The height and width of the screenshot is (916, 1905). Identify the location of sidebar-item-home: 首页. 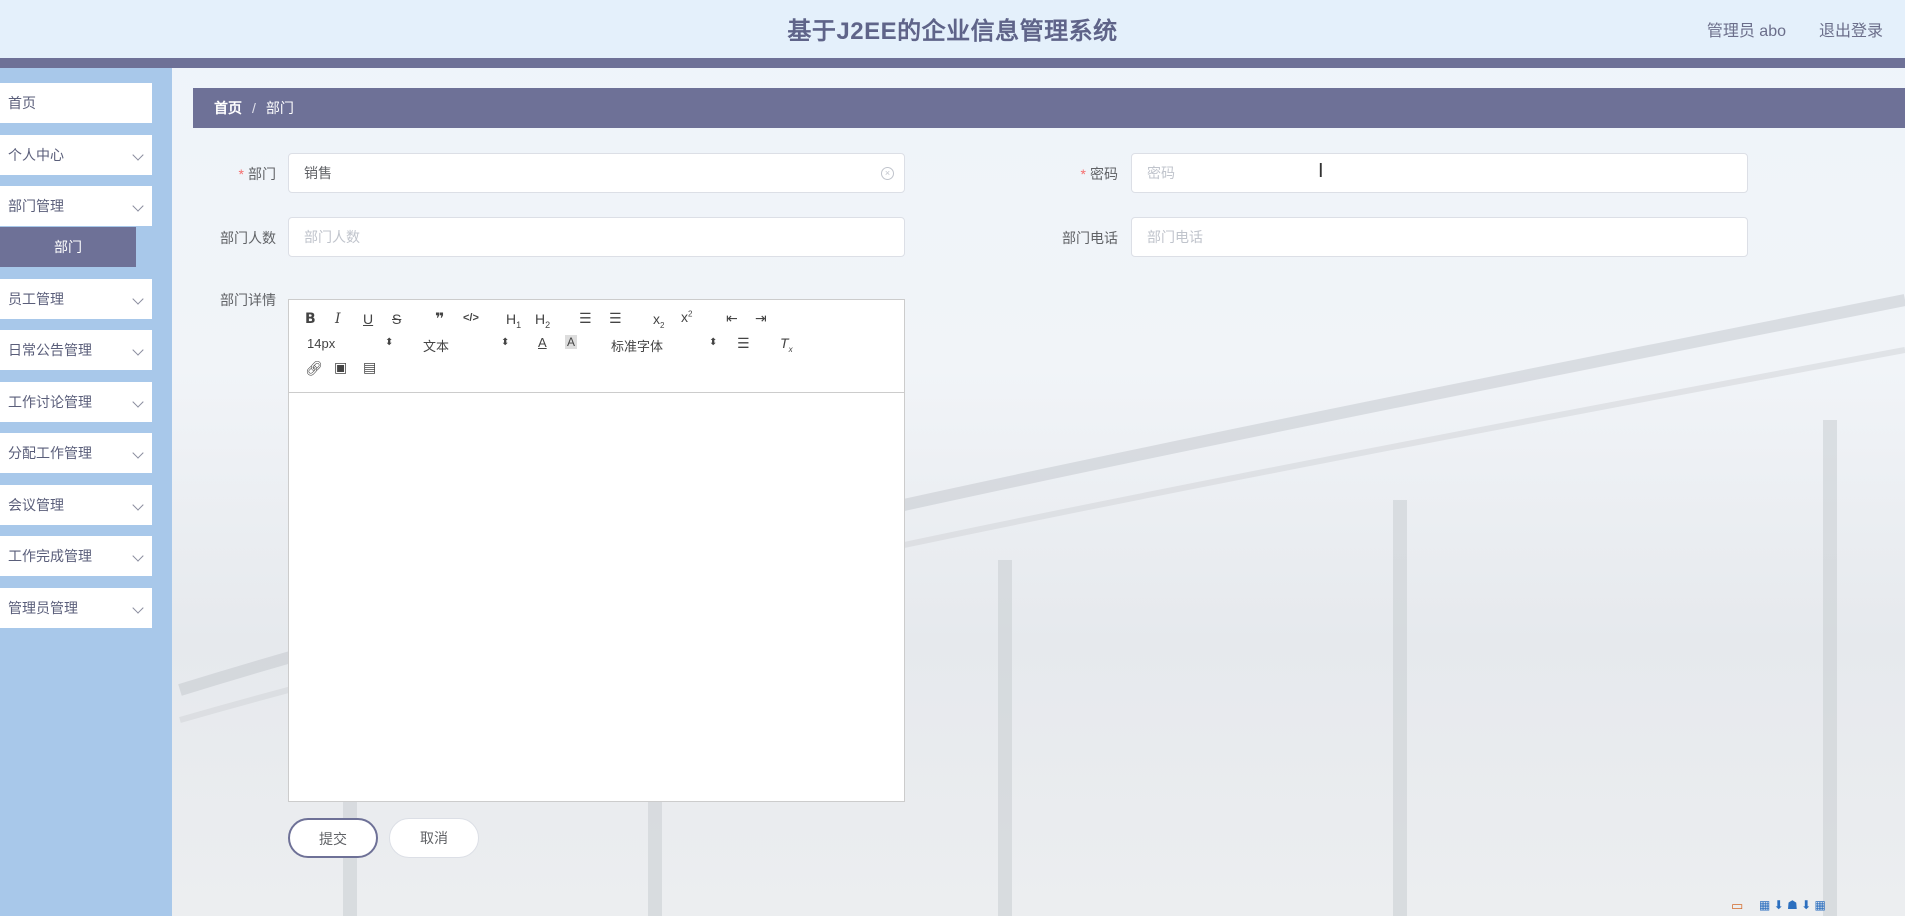
(76, 103).